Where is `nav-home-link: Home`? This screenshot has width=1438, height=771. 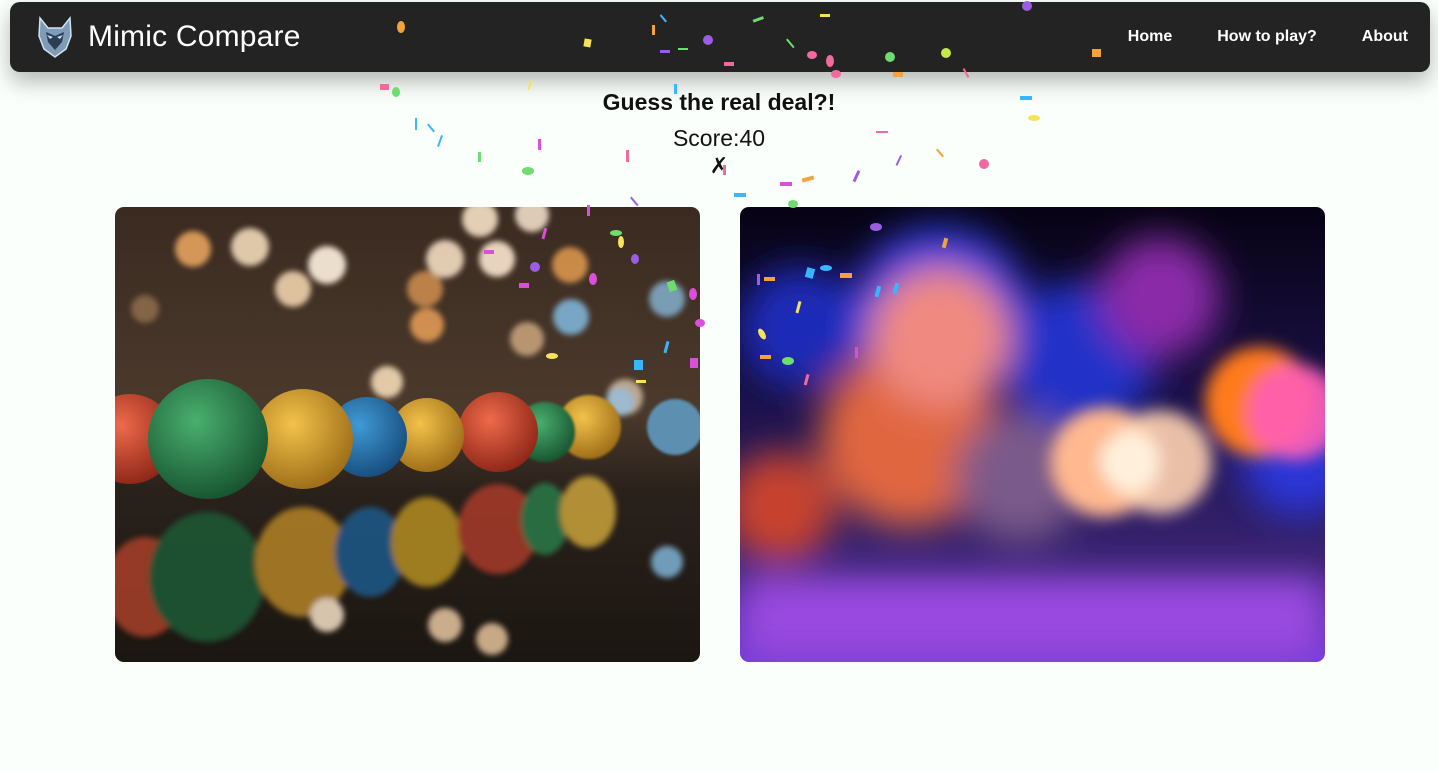 nav-home-link: Home is located at coordinates (1150, 37).